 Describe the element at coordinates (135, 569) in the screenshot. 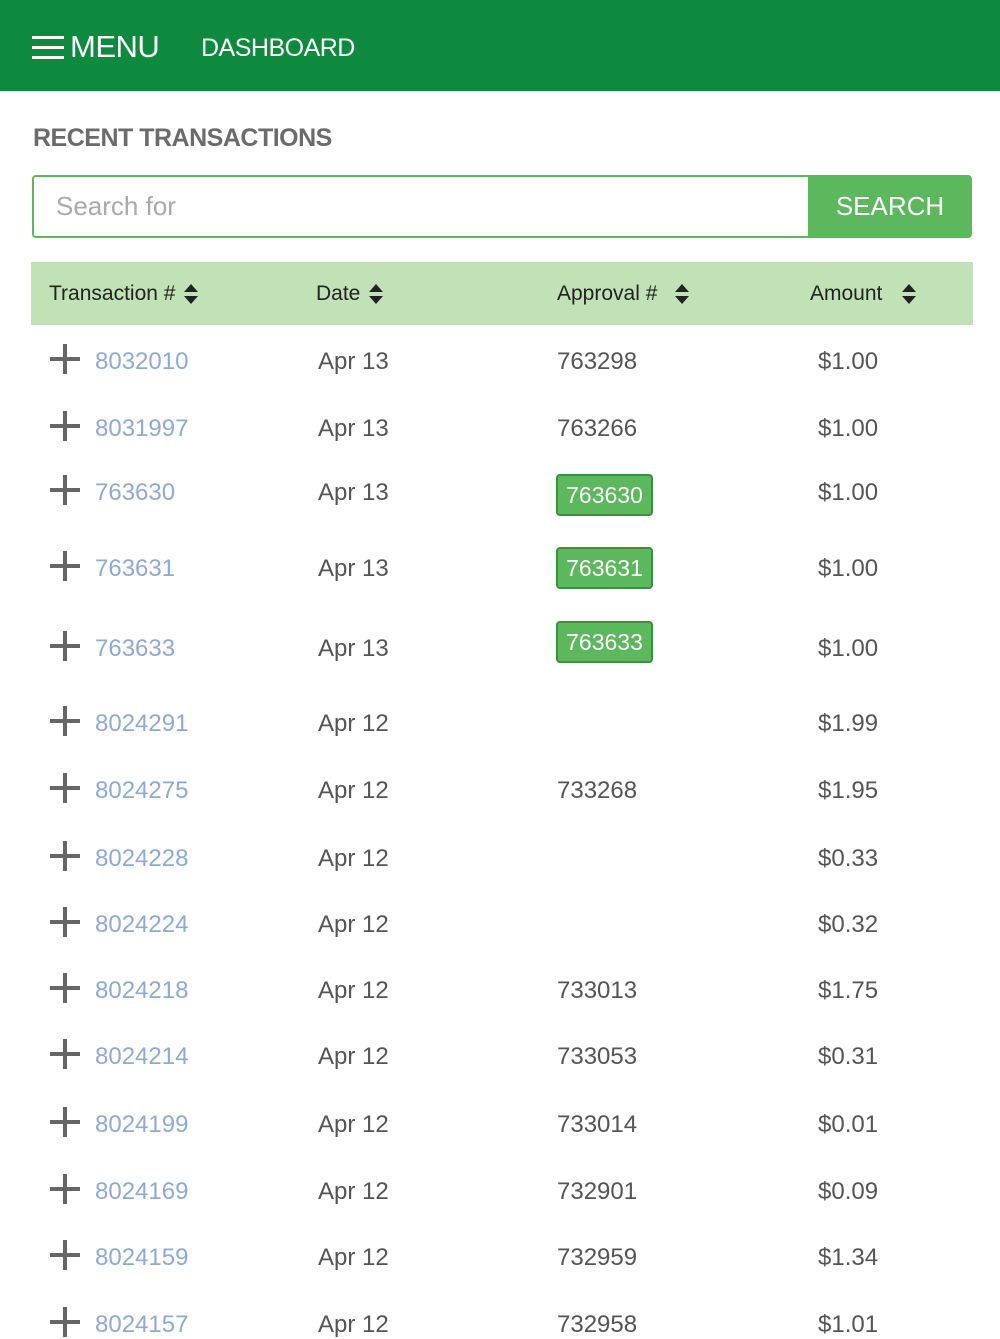

I see `transaction-link: 763631` at that location.